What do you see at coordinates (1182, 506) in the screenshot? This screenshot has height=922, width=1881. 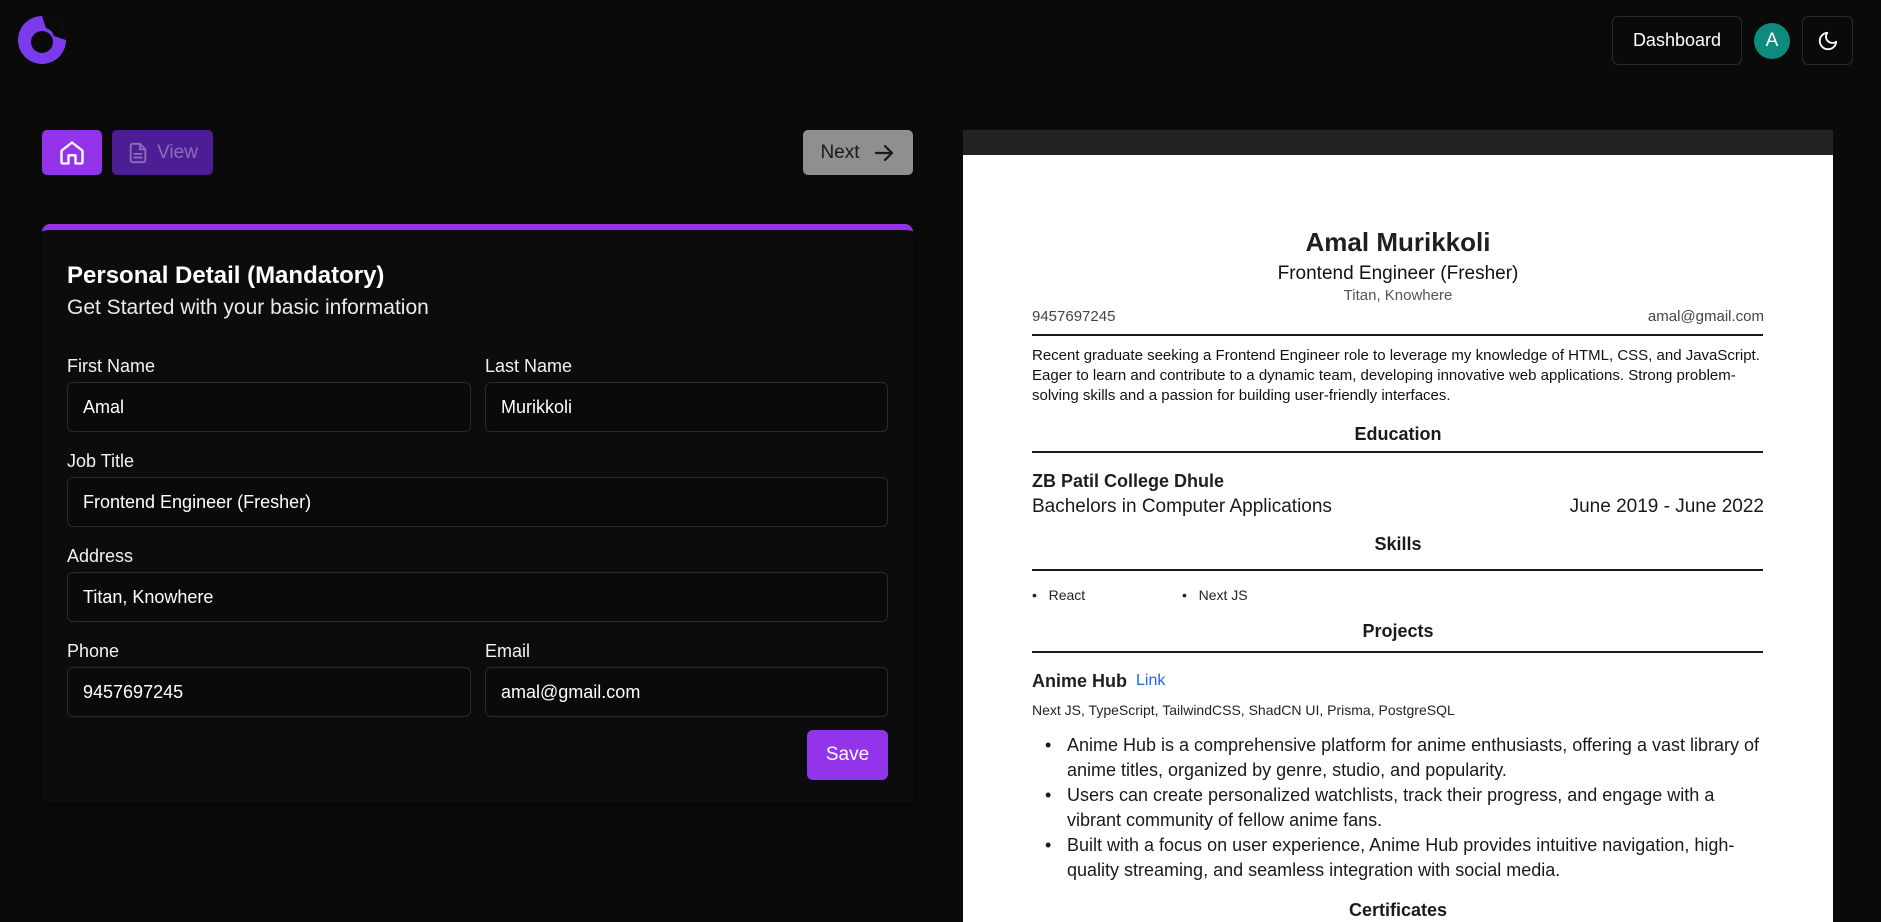 I see `education-degree: Bachelors in Computer Applications` at bounding box center [1182, 506].